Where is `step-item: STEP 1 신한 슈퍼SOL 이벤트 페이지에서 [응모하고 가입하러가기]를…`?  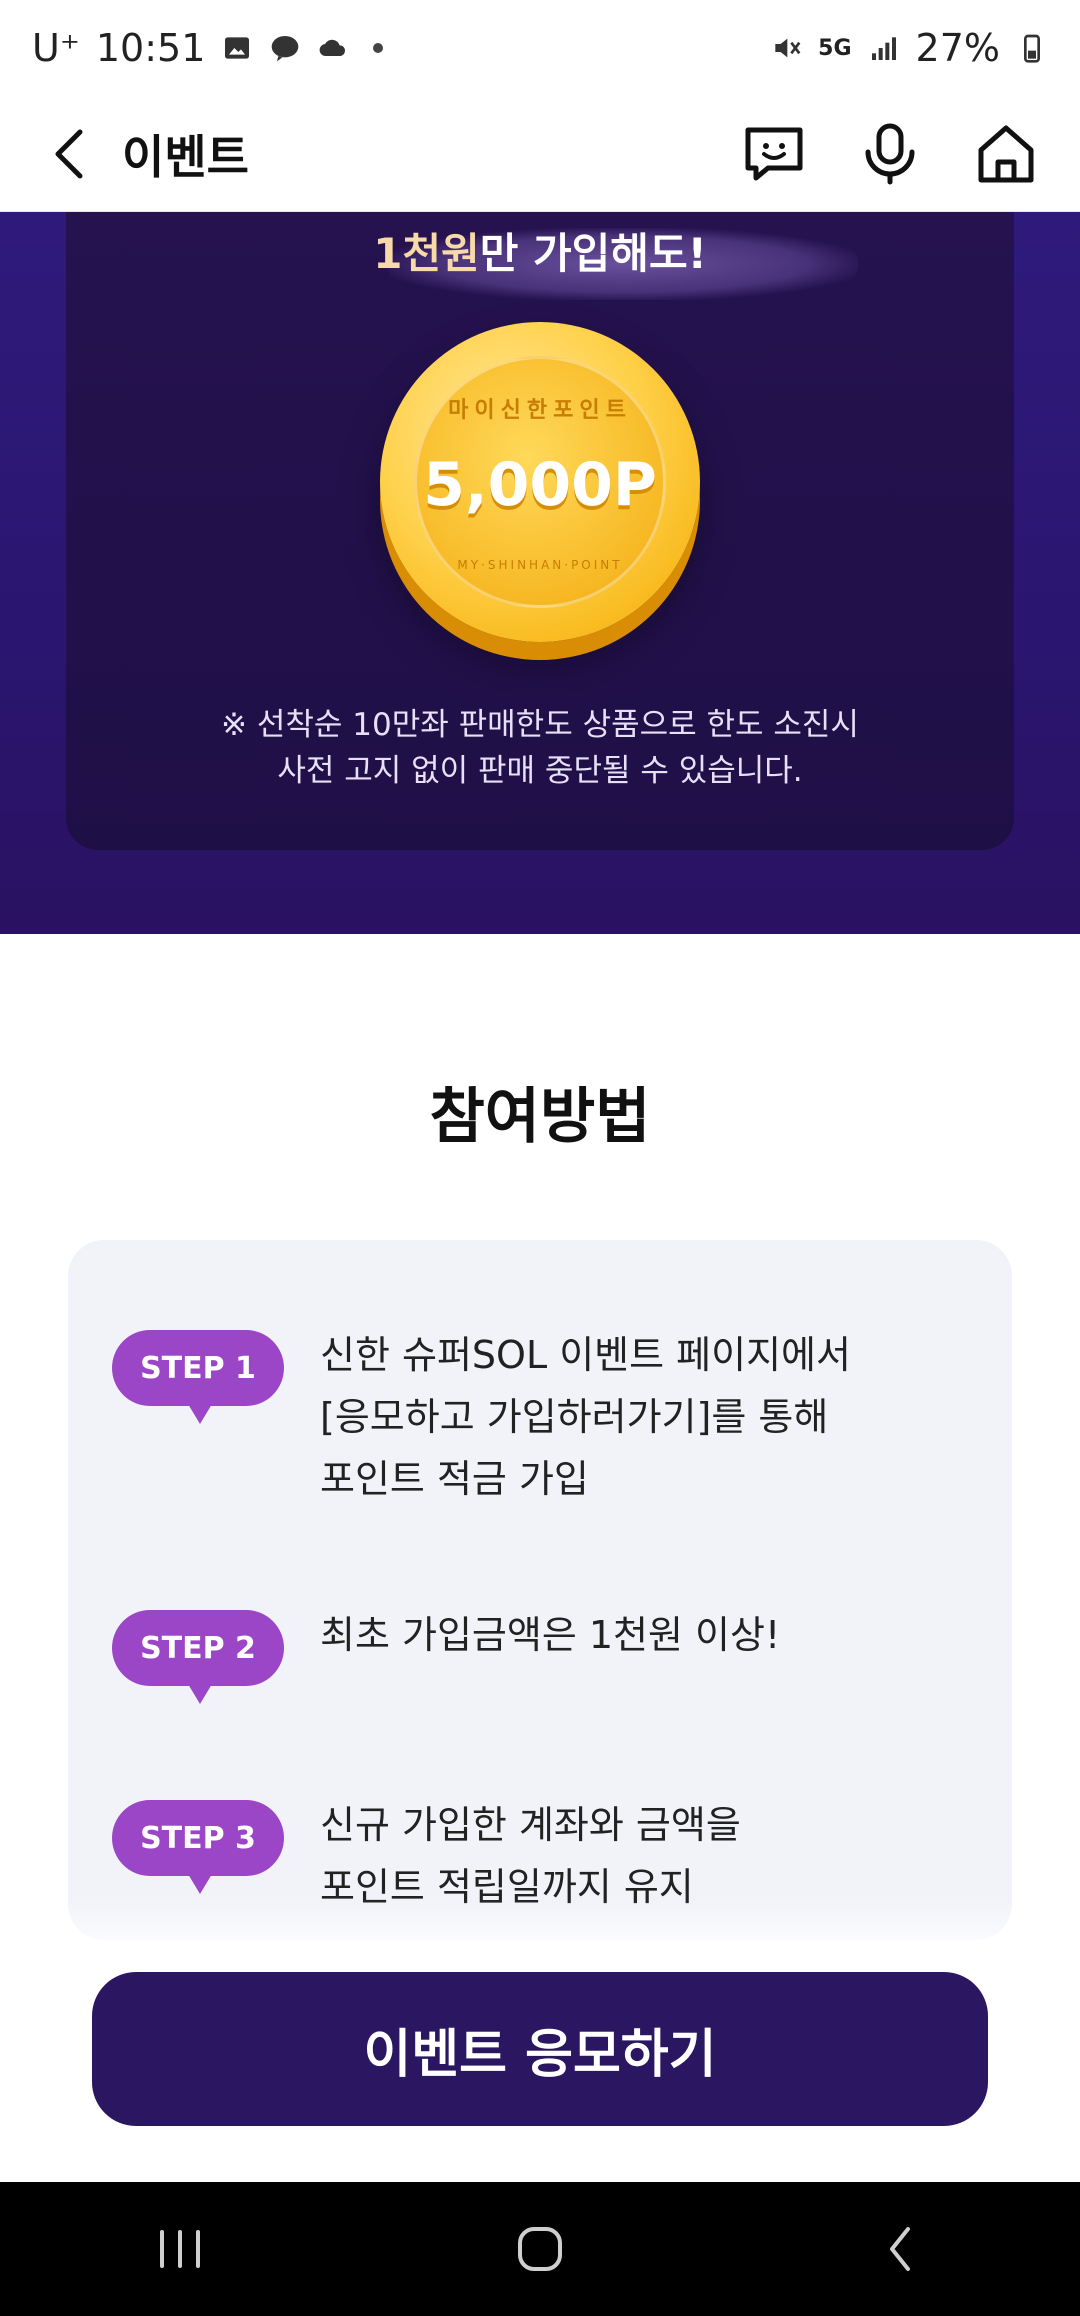
step-item: STEP 1 신한 슈퍼SOL 이벤트 페이지에서 [응모하고 가입하러가기]를… is located at coordinates (536, 1420).